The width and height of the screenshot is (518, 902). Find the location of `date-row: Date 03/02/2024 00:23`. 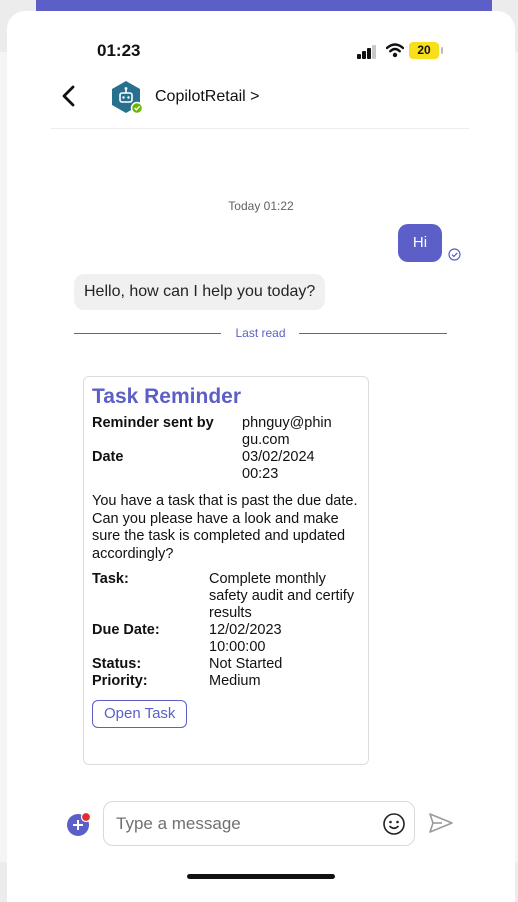

date-row: Date 03/02/2024 00:23 is located at coordinates (226, 466).